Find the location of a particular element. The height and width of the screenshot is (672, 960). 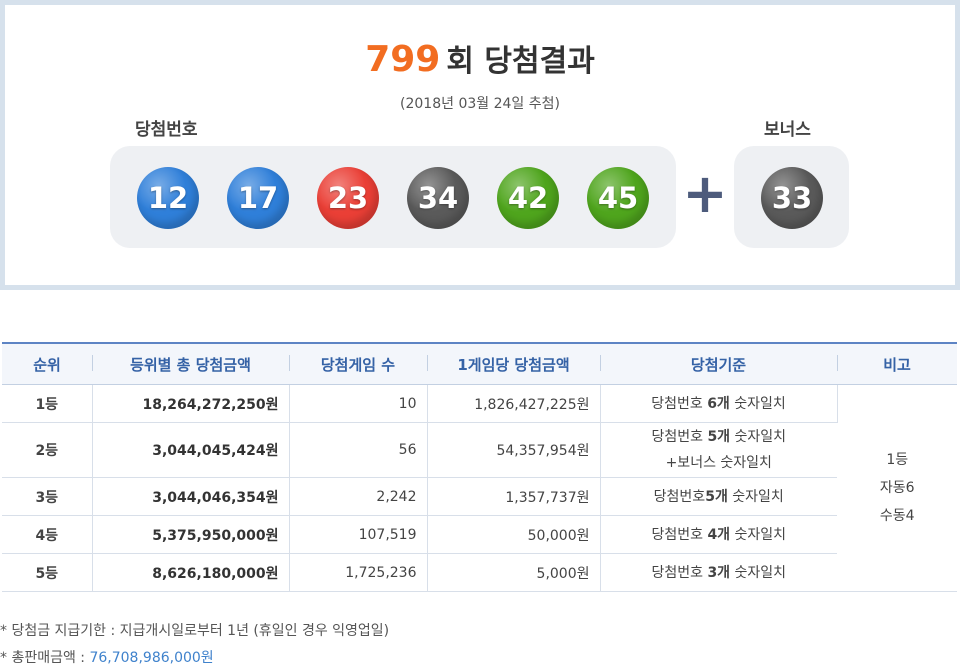

draw-date: (2018년 03월 24일 추첨) is located at coordinates (480, 104).